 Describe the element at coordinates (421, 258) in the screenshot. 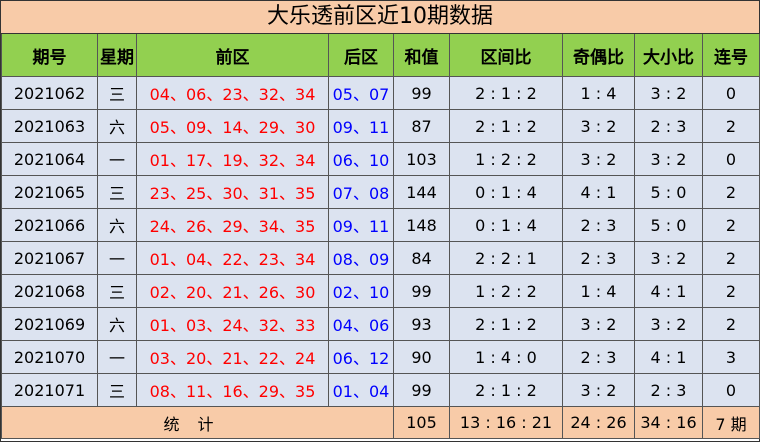

I see `cell-sum: 84` at that location.